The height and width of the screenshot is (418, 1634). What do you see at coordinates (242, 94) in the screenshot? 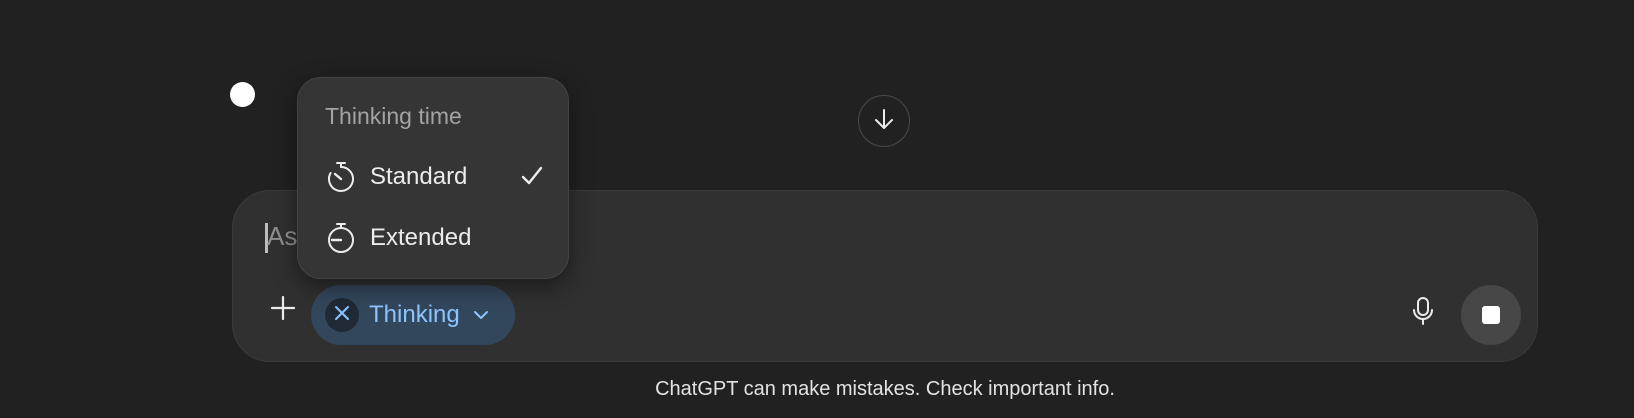
I see `status-indicator-dot` at bounding box center [242, 94].